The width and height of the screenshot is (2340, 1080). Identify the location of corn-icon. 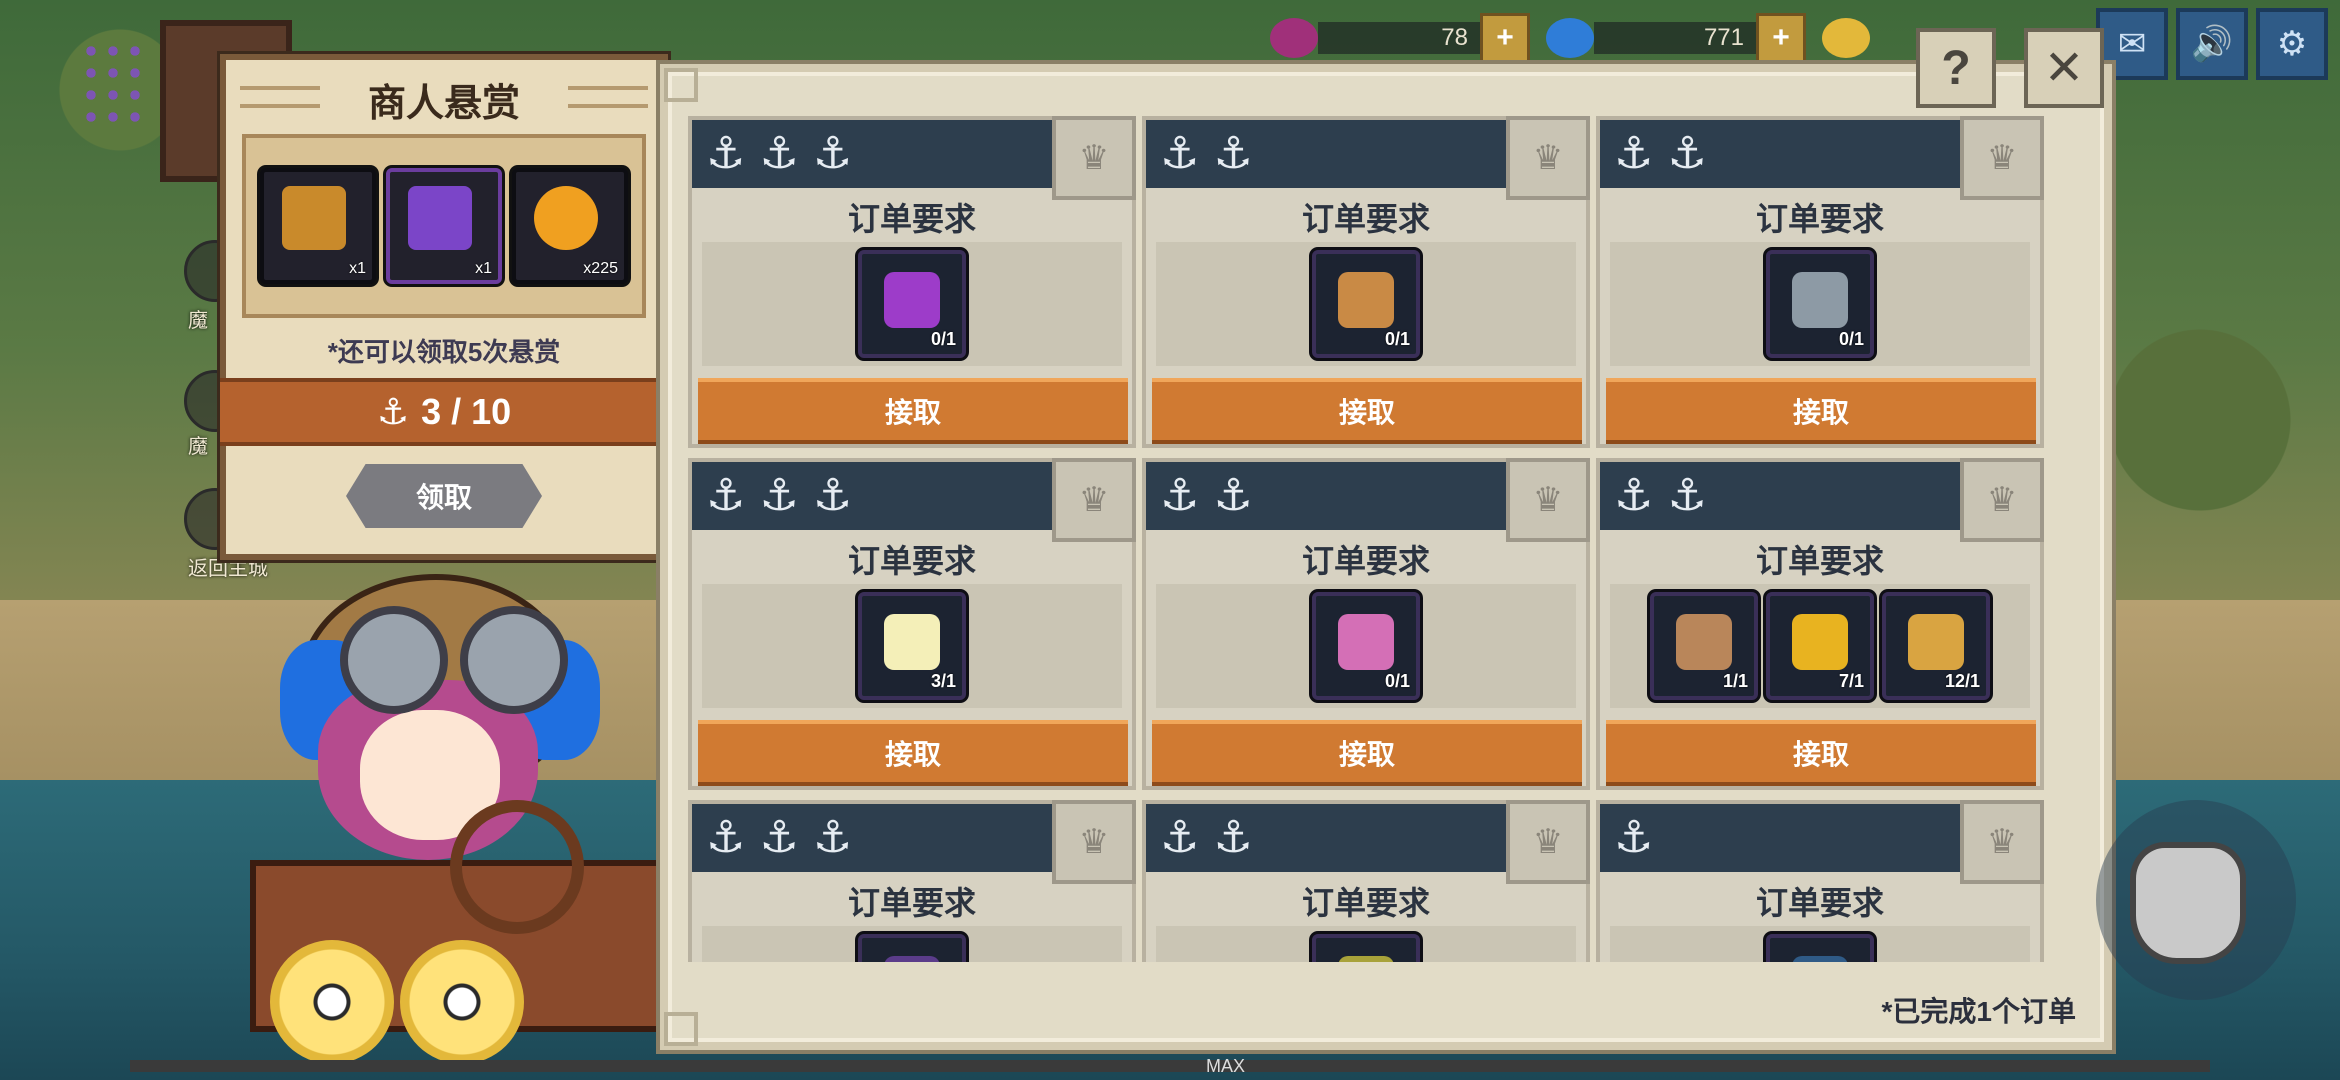
(1820, 642).